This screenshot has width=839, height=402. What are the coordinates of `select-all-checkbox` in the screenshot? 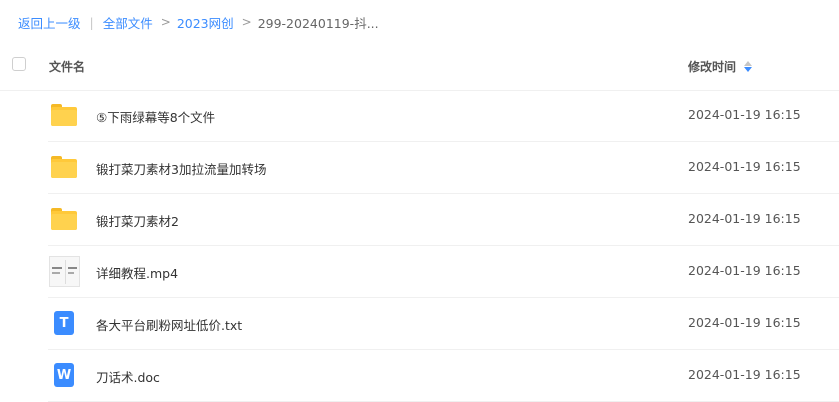 It's located at (19, 64).